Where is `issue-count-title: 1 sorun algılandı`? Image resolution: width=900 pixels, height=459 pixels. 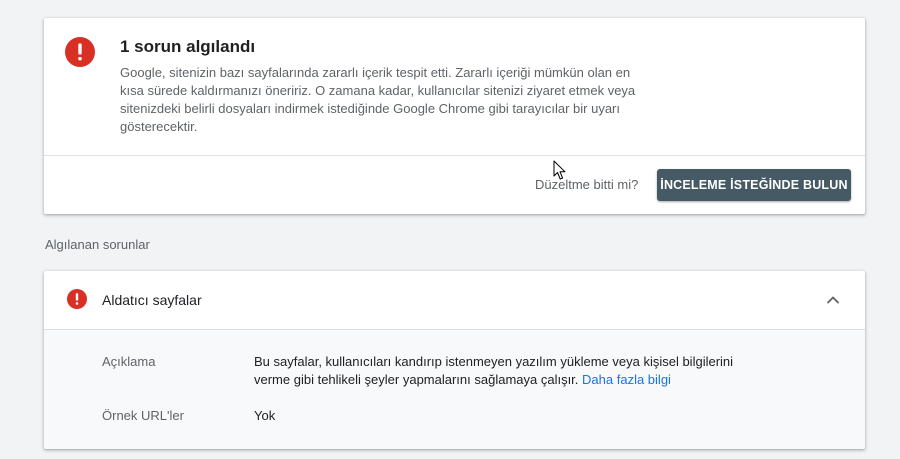
issue-count-title: 1 sorun algılandı is located at coordinates (188, 46).